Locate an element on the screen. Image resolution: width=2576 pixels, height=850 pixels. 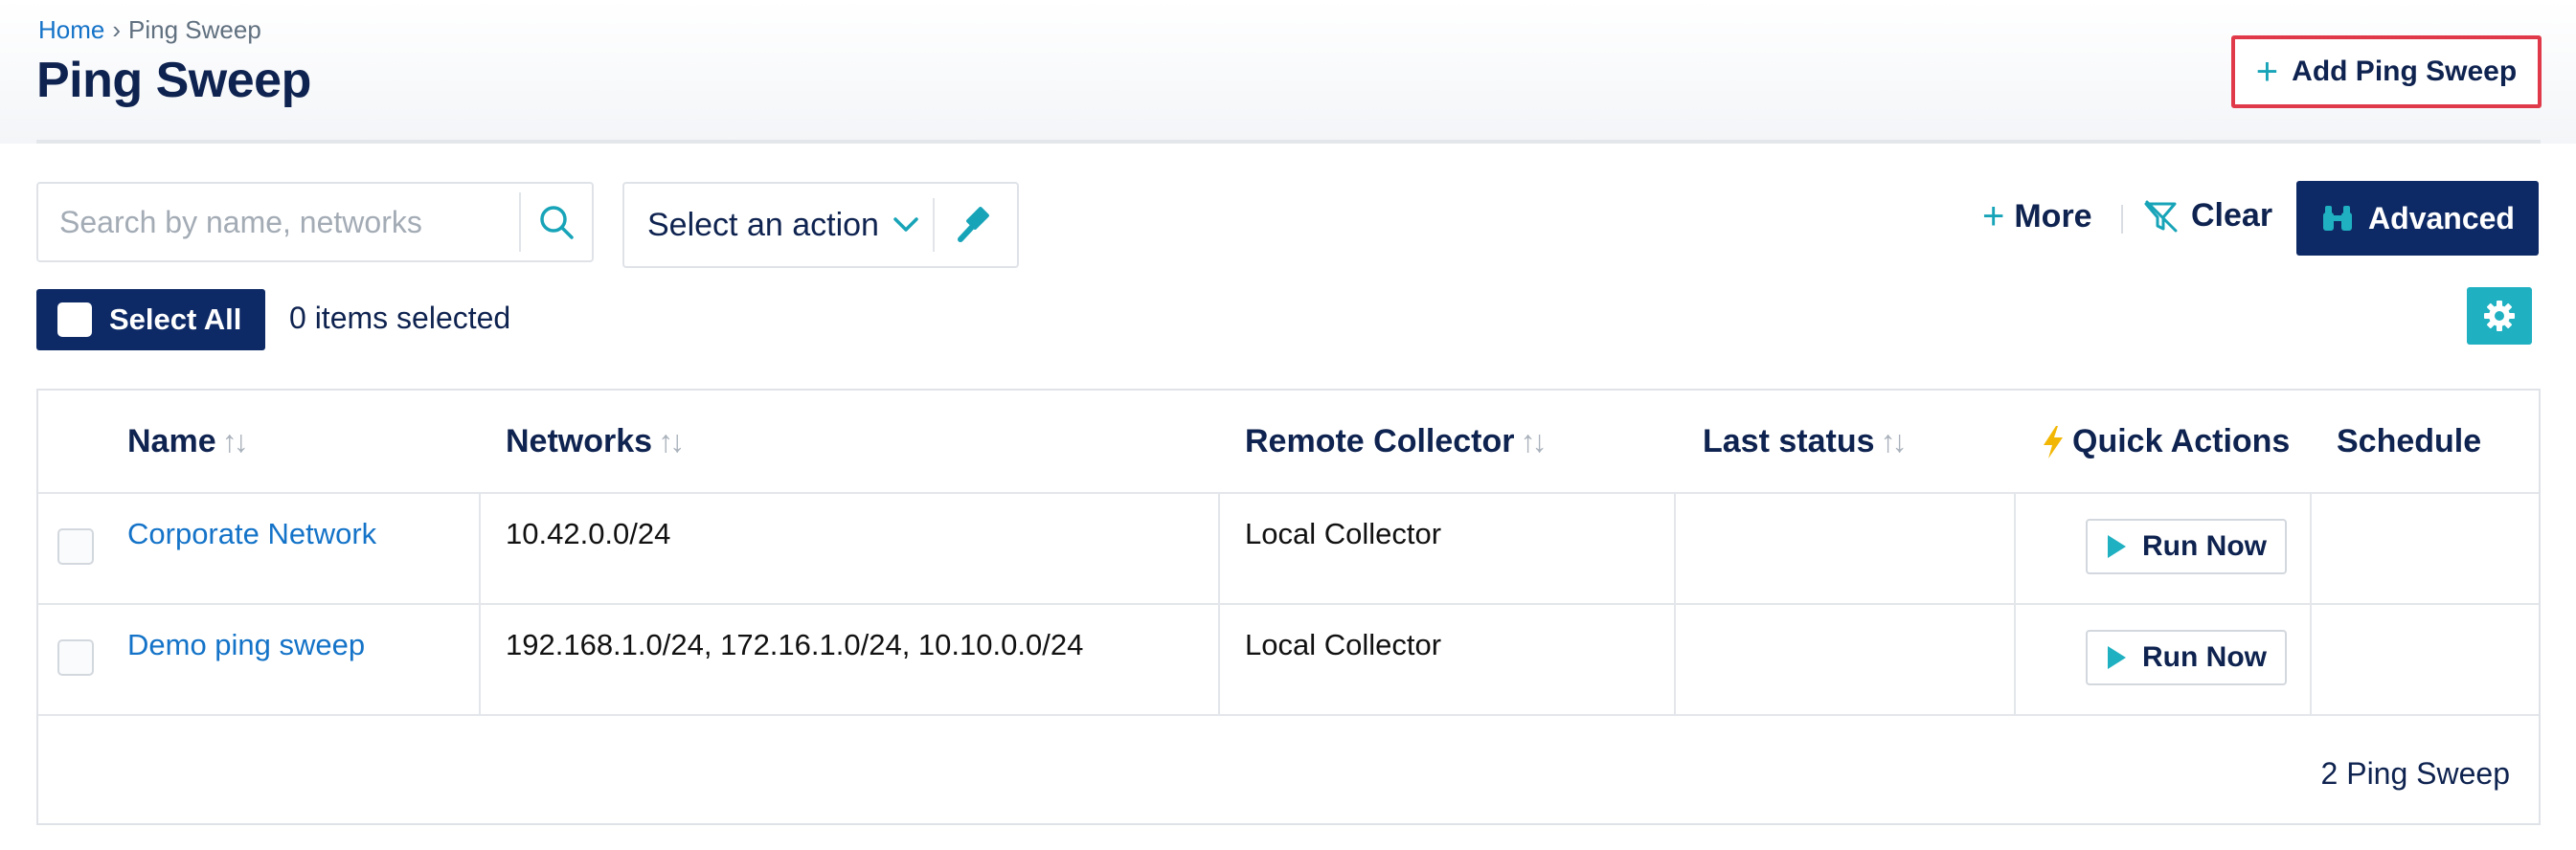
advanced-search-button: Advanced is located at coordinates (2417, 218).